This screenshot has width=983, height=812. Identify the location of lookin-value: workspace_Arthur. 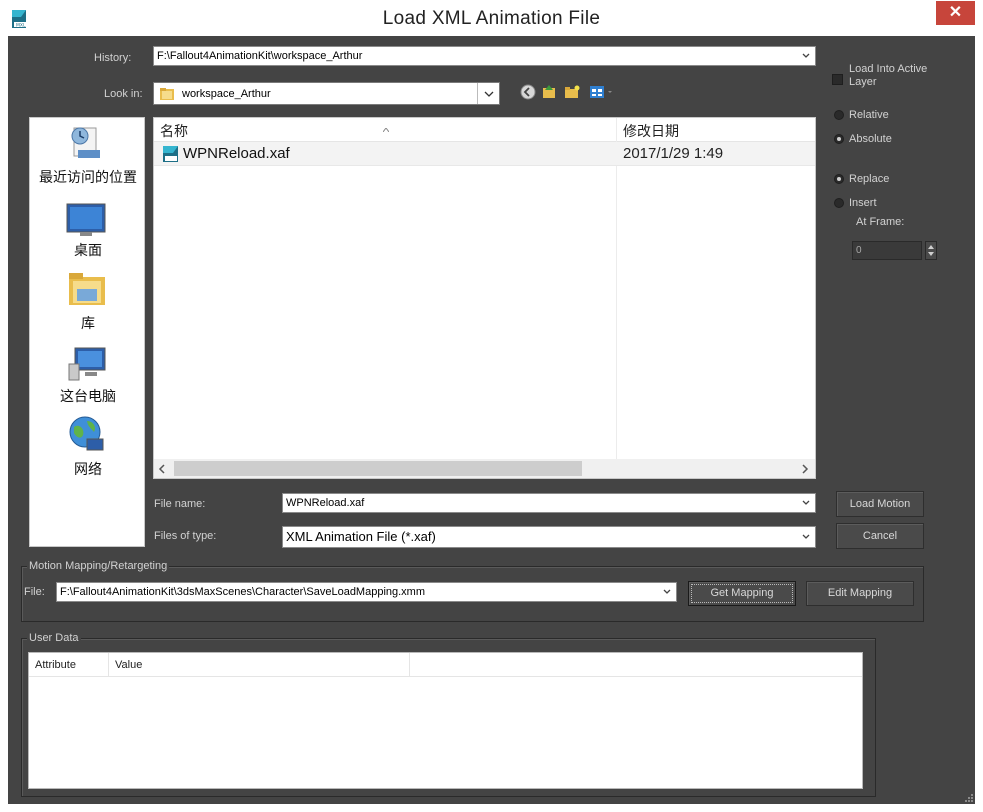
(226, 94).